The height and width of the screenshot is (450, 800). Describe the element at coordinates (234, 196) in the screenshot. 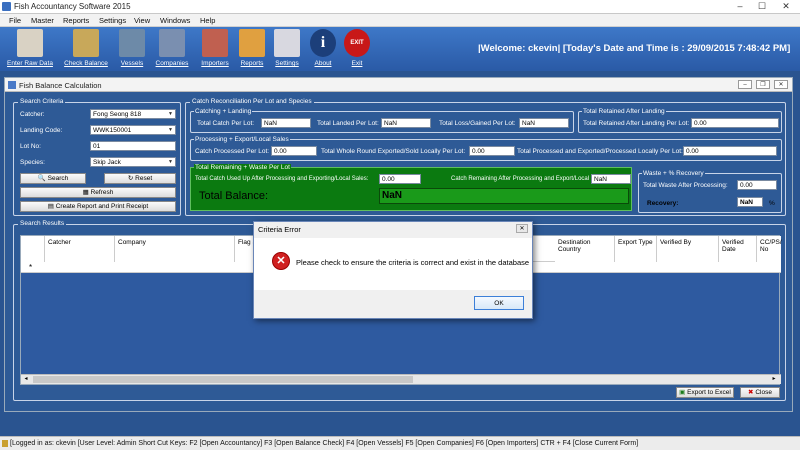

I see `total-balance-label: Total Balance:` at that location.